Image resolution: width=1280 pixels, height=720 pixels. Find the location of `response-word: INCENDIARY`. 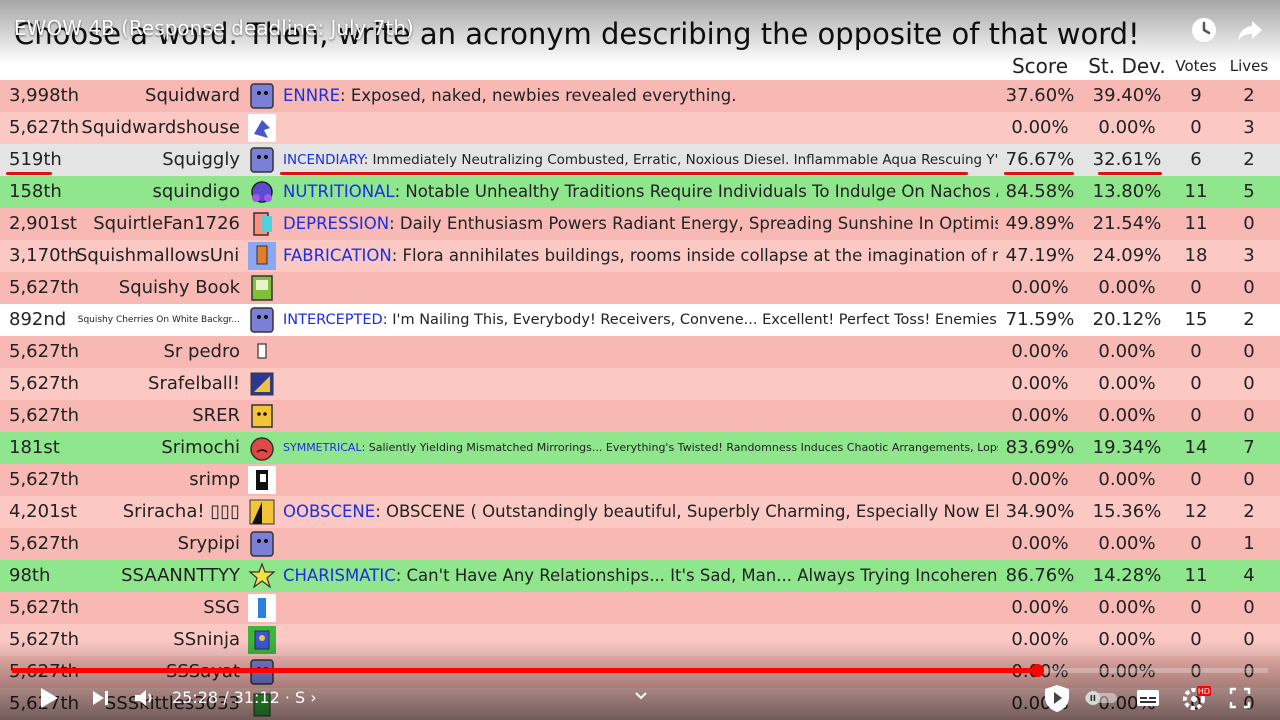

response-word: INCENDIARY is located at coordinates (323, 160).